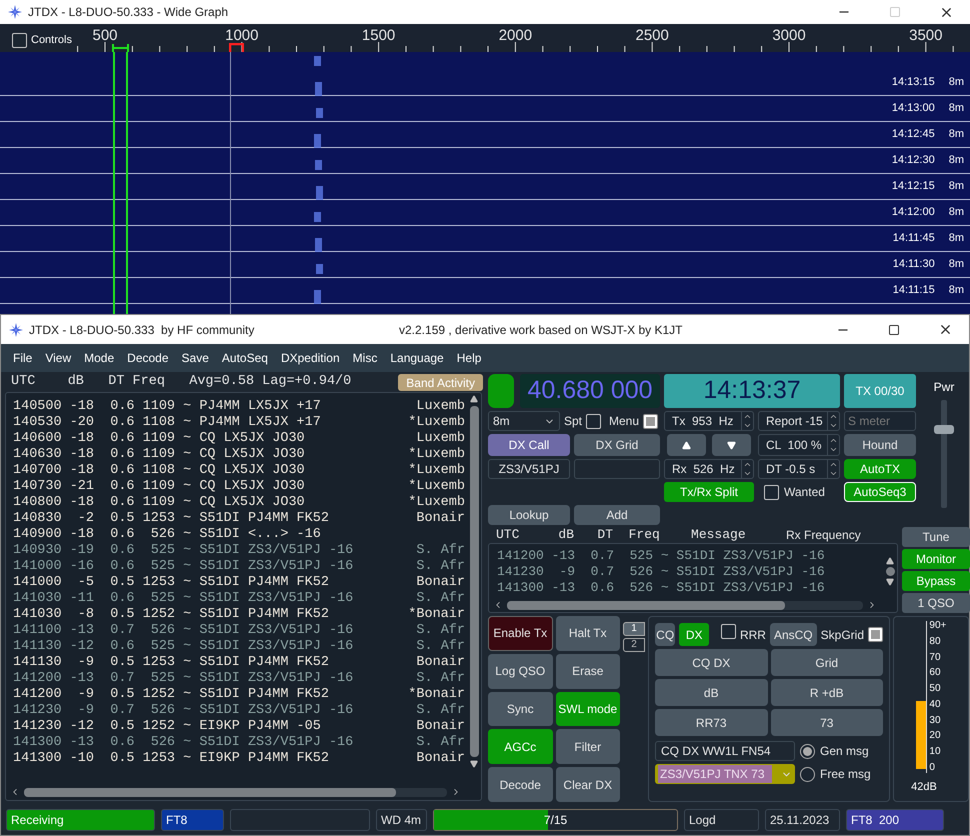 This screenshot has width=970, height=836. I want to click on maximize-icon, so click(894, 330).